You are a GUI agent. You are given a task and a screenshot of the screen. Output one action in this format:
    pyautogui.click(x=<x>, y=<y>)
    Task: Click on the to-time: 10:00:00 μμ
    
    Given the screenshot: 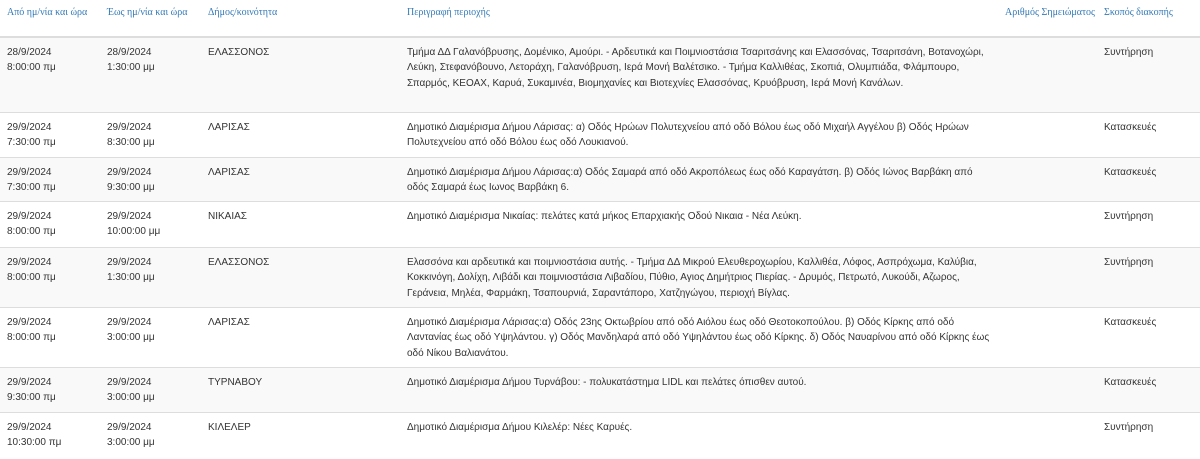 What is the action you would take?
    pyautogui.click(x=134, y=232)
    